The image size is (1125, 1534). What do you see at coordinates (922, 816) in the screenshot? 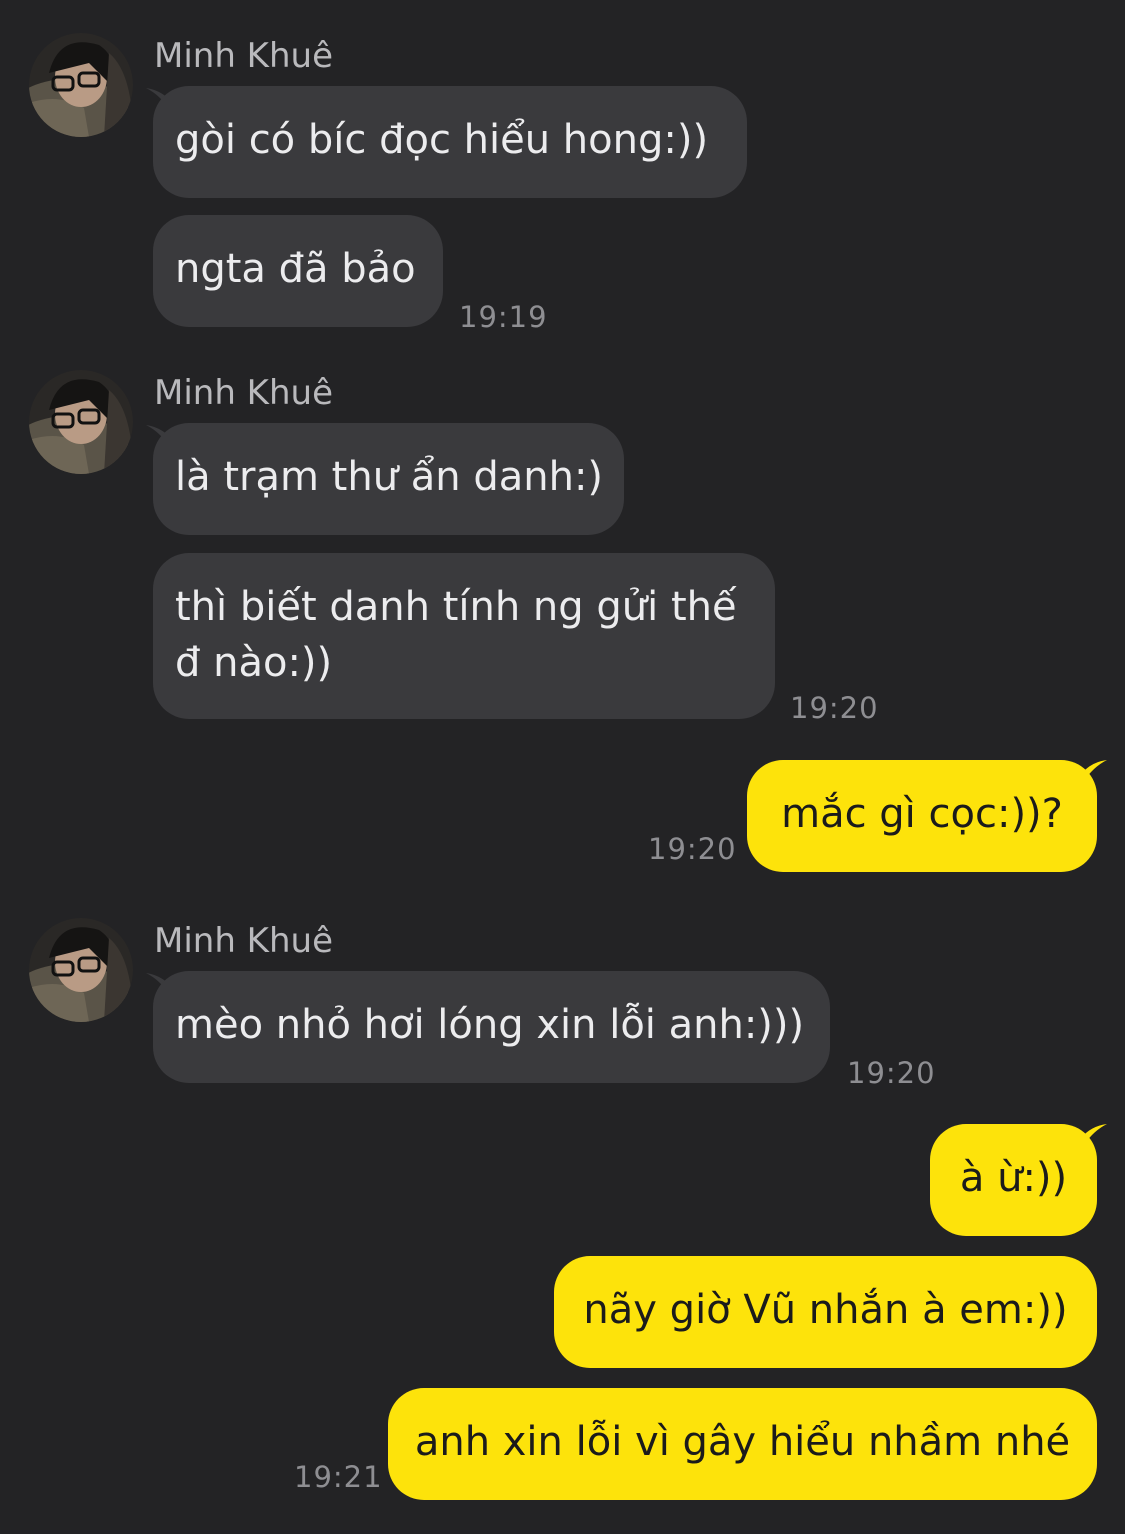
I see `message-bubble-outgoing: mắc gì cọc:))?` at bounding box center [922, 816].